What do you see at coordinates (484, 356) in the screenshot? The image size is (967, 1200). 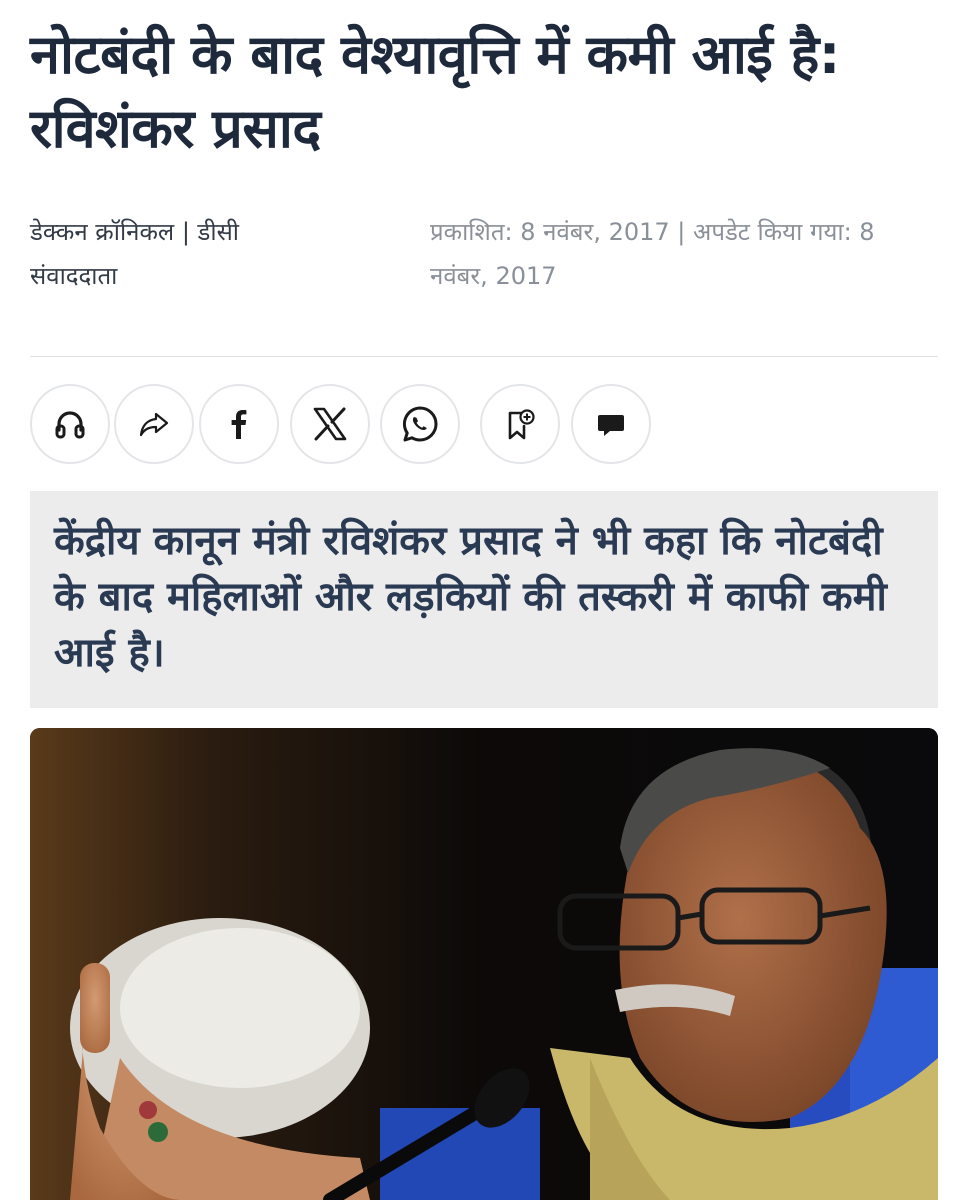 I see `divider` at bounding box center [484, 356].